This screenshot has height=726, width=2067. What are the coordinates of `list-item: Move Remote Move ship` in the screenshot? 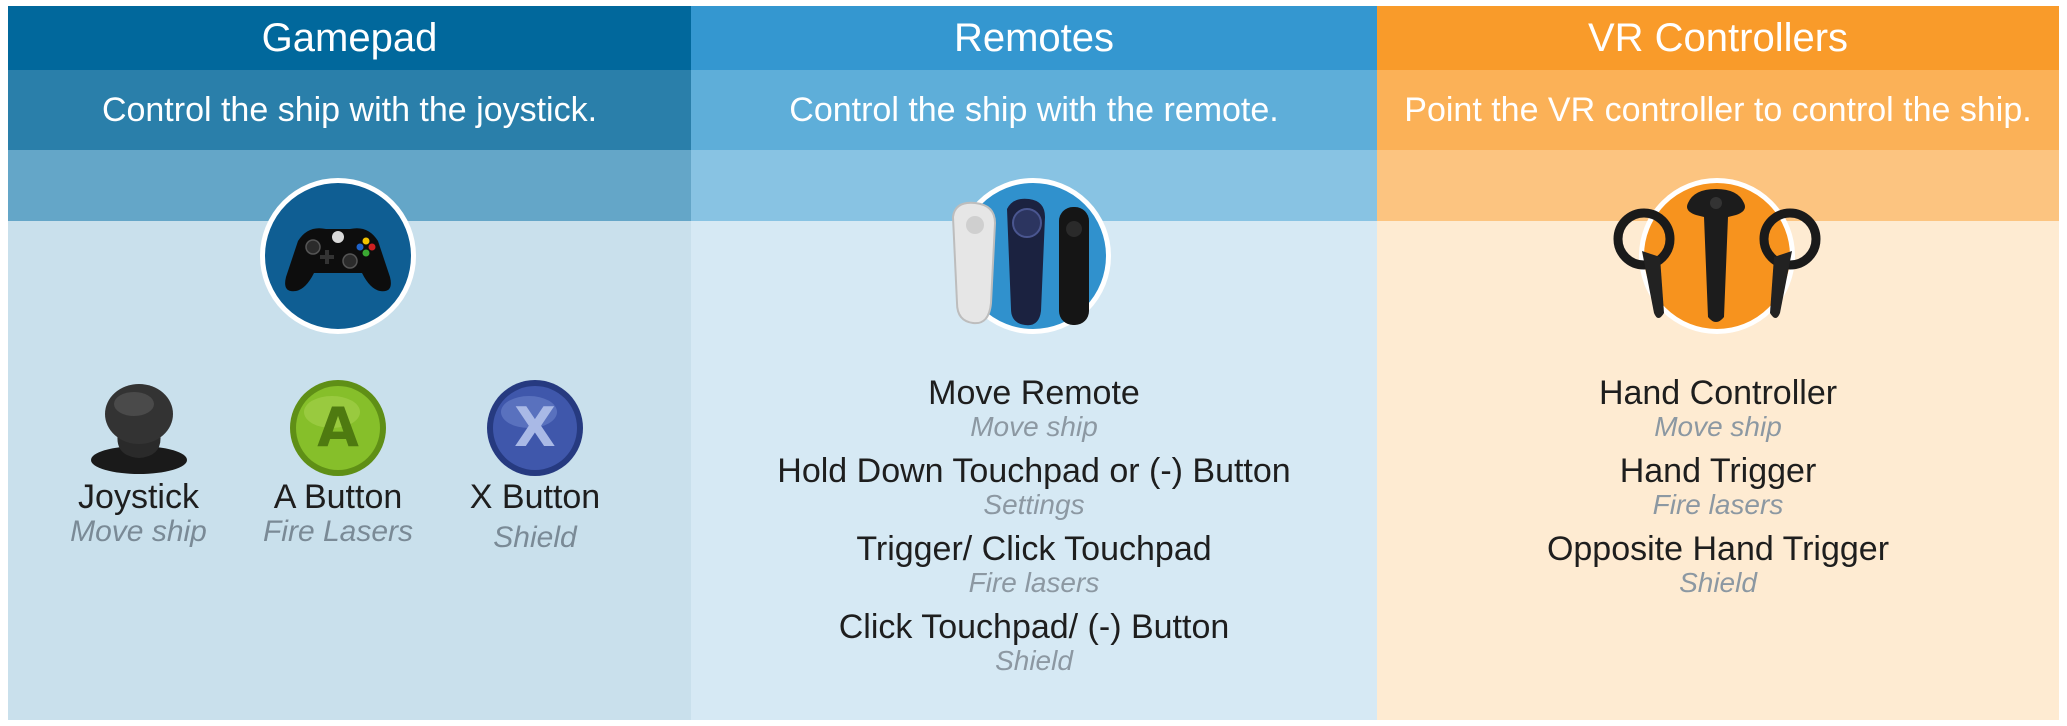 It's located at (1034, 408).